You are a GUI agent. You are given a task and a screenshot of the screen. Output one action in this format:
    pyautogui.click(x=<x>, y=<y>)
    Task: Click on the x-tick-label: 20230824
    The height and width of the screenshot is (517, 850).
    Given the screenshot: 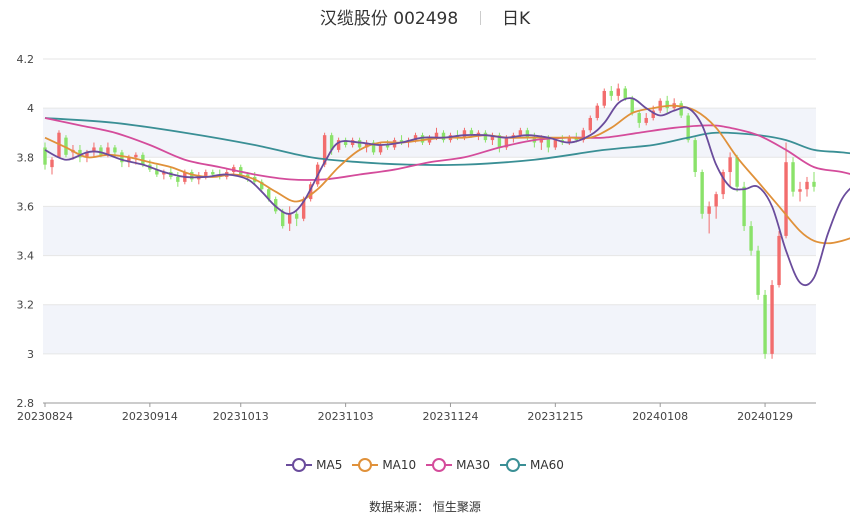 What is the action you would take?
    pyautogui.click(x=45, y=416)
    